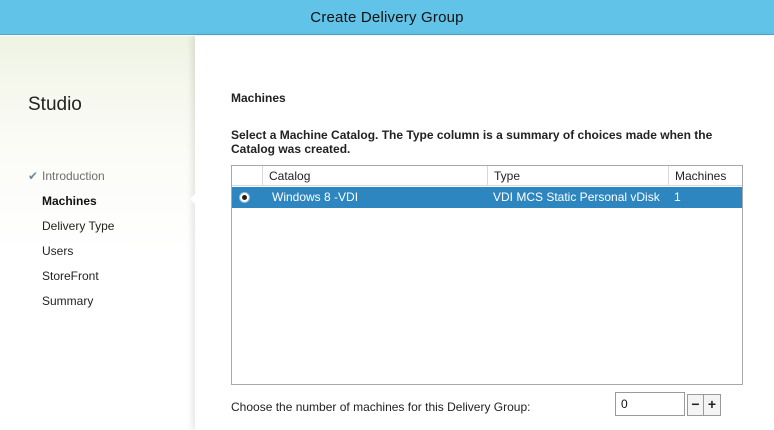  I want to click on cell-catalog: Windows 8 -VDI, so click(315, 197).